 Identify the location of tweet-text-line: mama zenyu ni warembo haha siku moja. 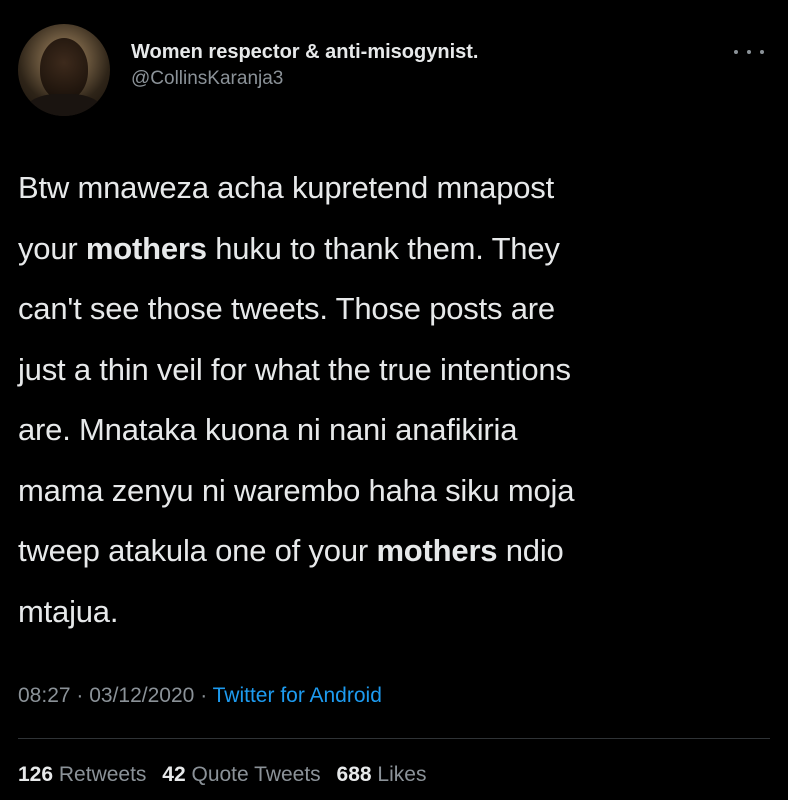
(398, 491).